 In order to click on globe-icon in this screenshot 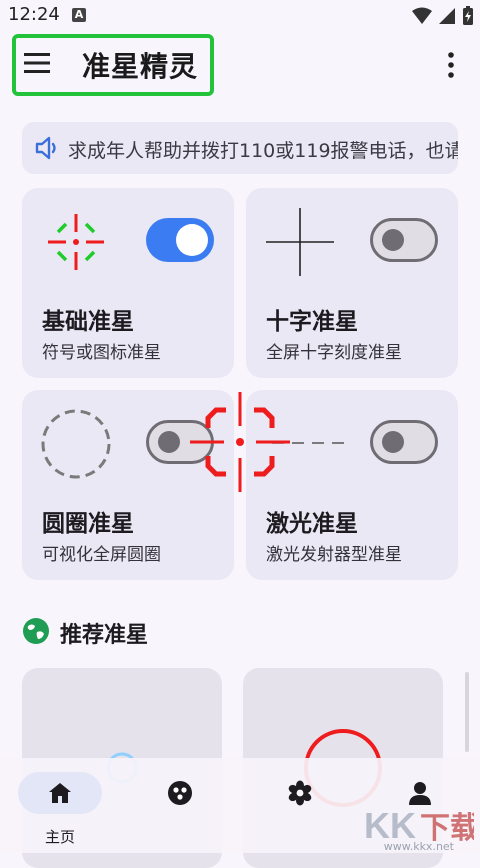, I will do `click(36, 631)`.